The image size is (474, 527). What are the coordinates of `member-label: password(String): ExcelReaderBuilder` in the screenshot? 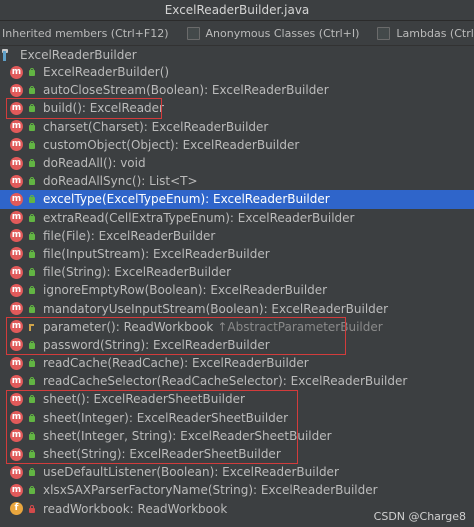 It's located at (156, 344).